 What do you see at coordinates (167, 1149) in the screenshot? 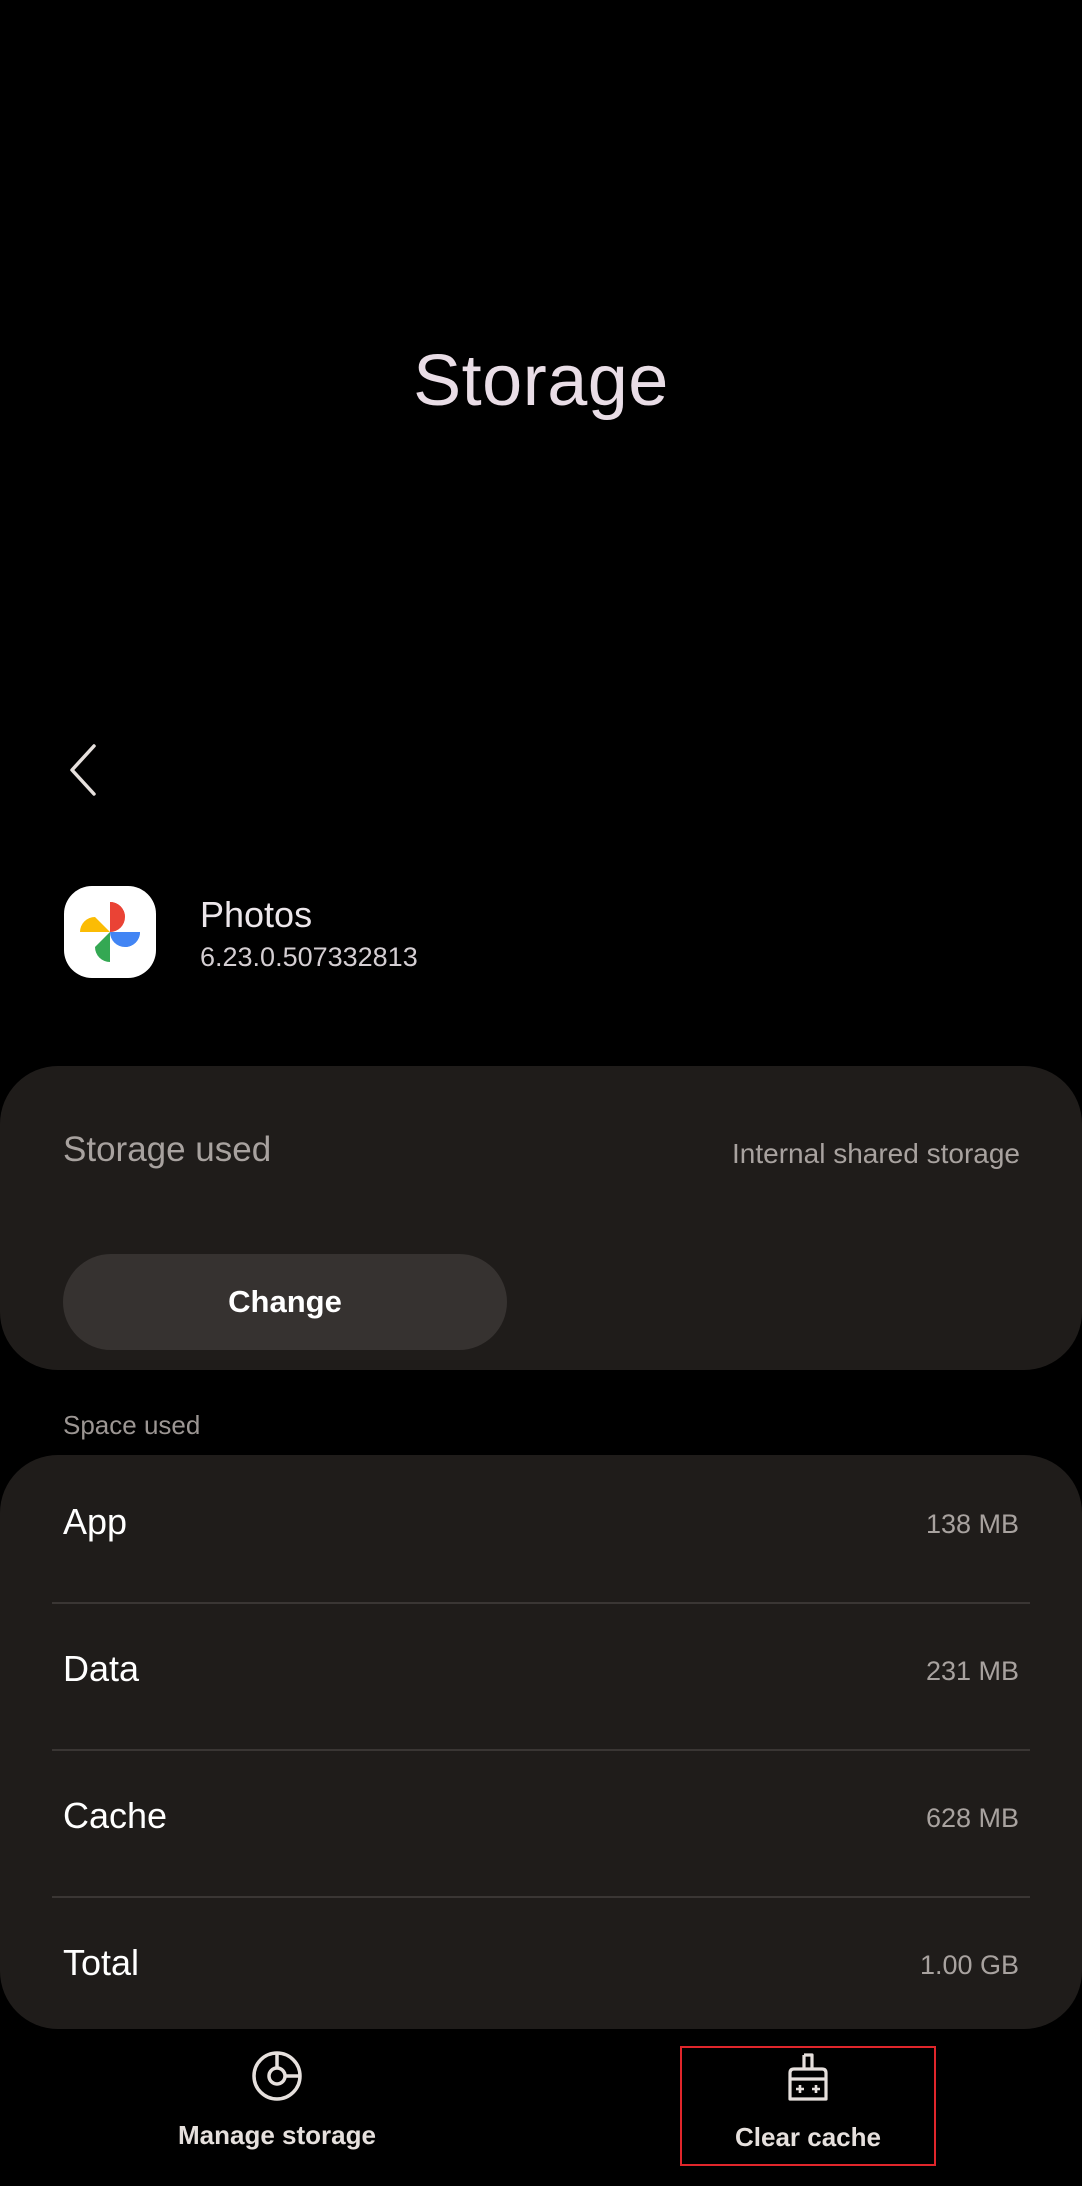
I see `storage-used-label: Storage used` at bounding box center [167, 1149].